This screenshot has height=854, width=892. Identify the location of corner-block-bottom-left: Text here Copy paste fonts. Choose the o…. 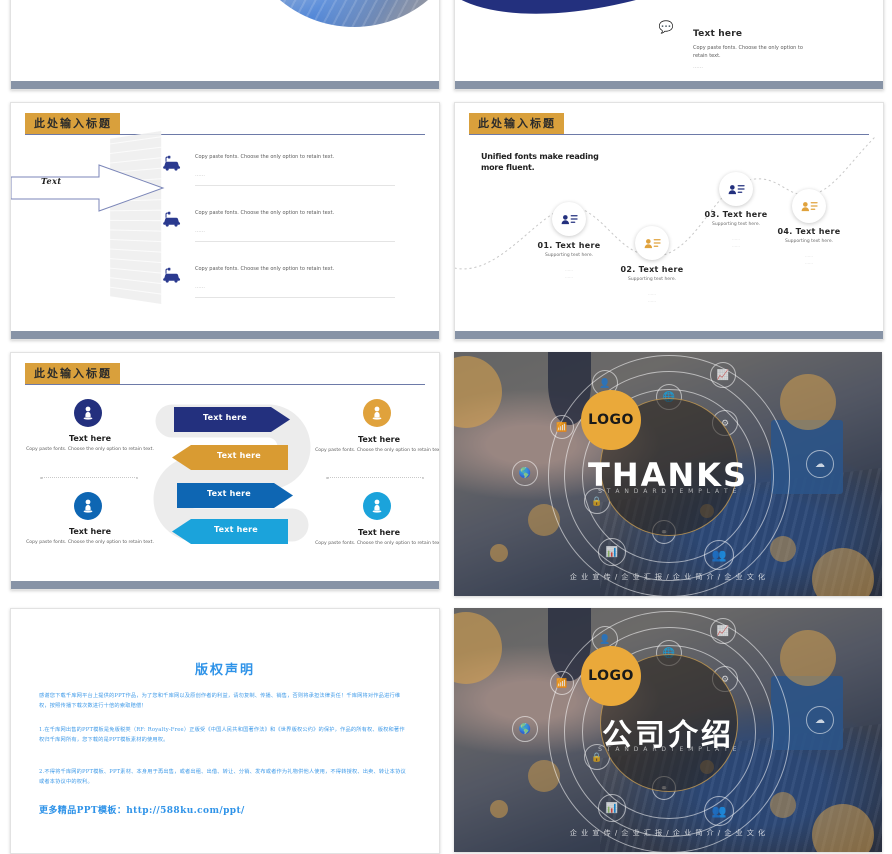
(90, 536).